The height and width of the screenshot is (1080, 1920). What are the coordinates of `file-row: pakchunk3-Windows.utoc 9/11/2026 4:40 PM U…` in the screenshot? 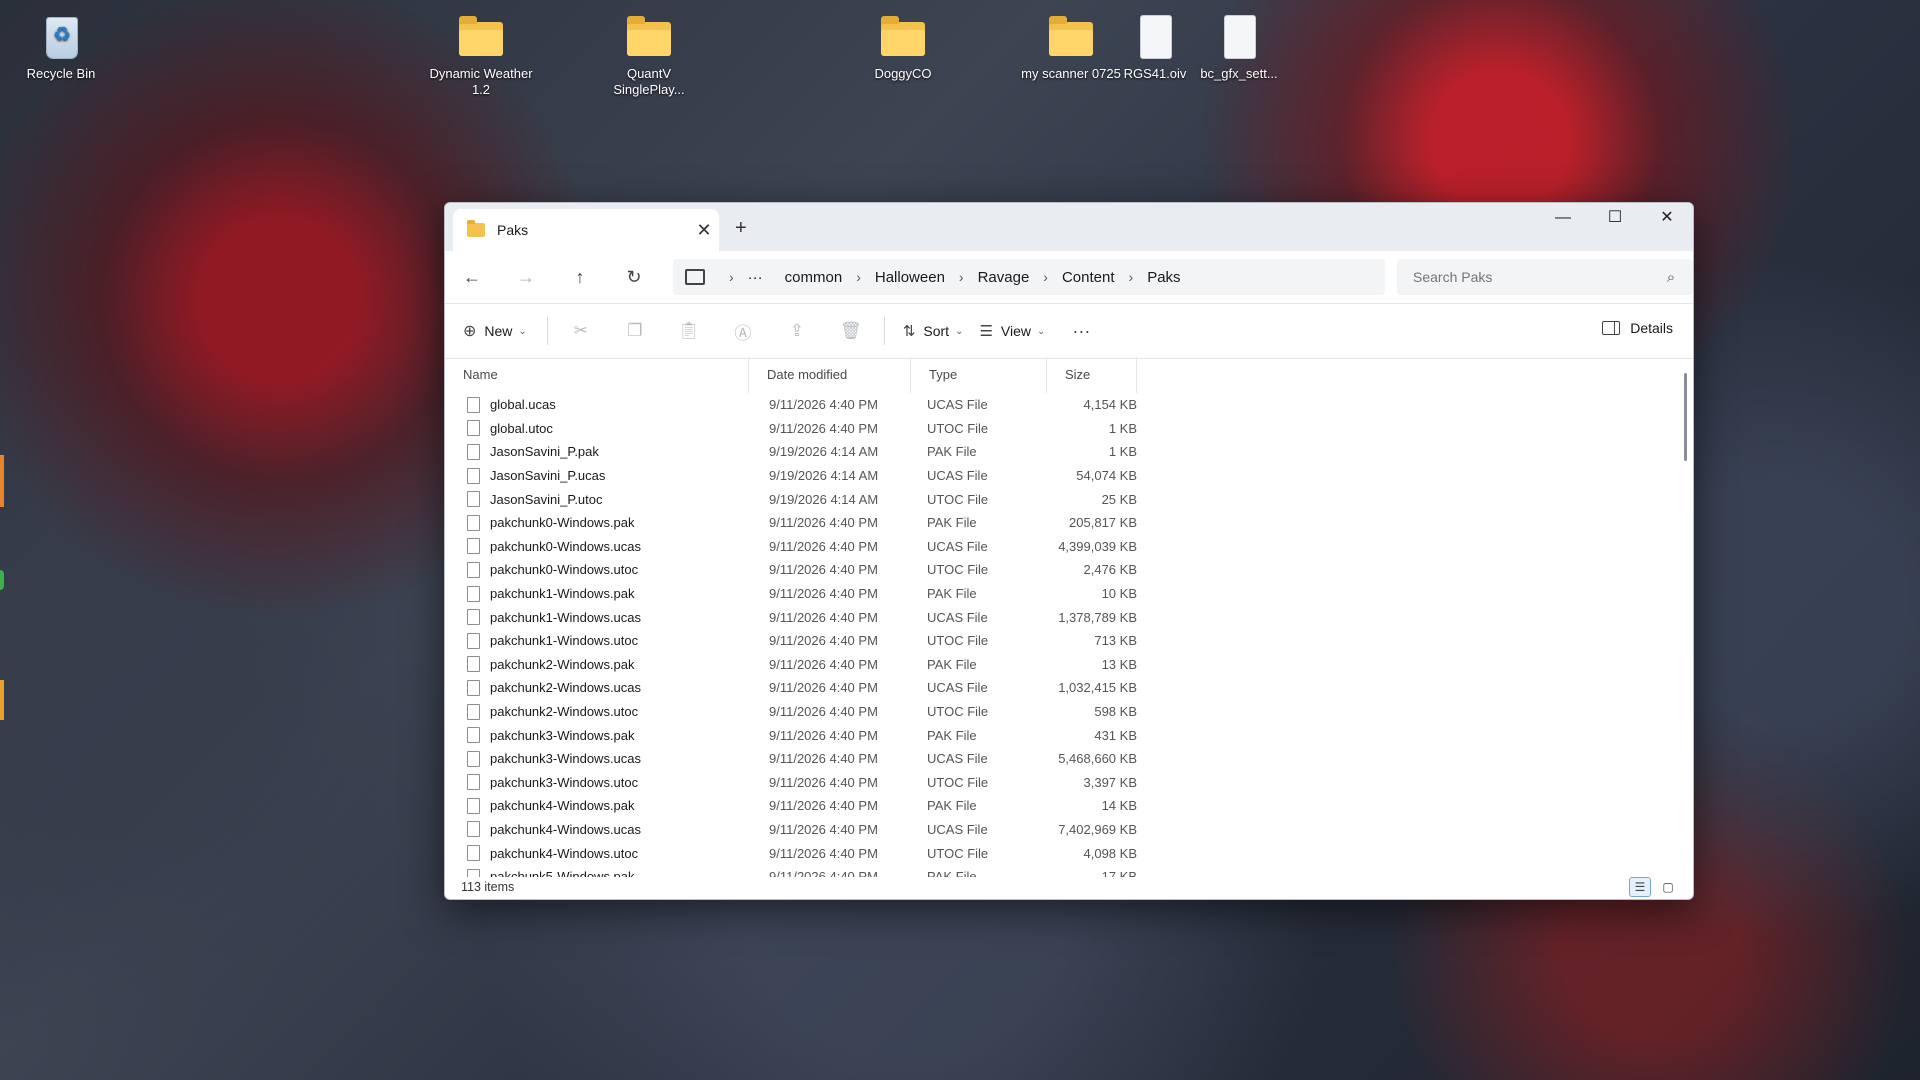 It's located at (1069, 783).